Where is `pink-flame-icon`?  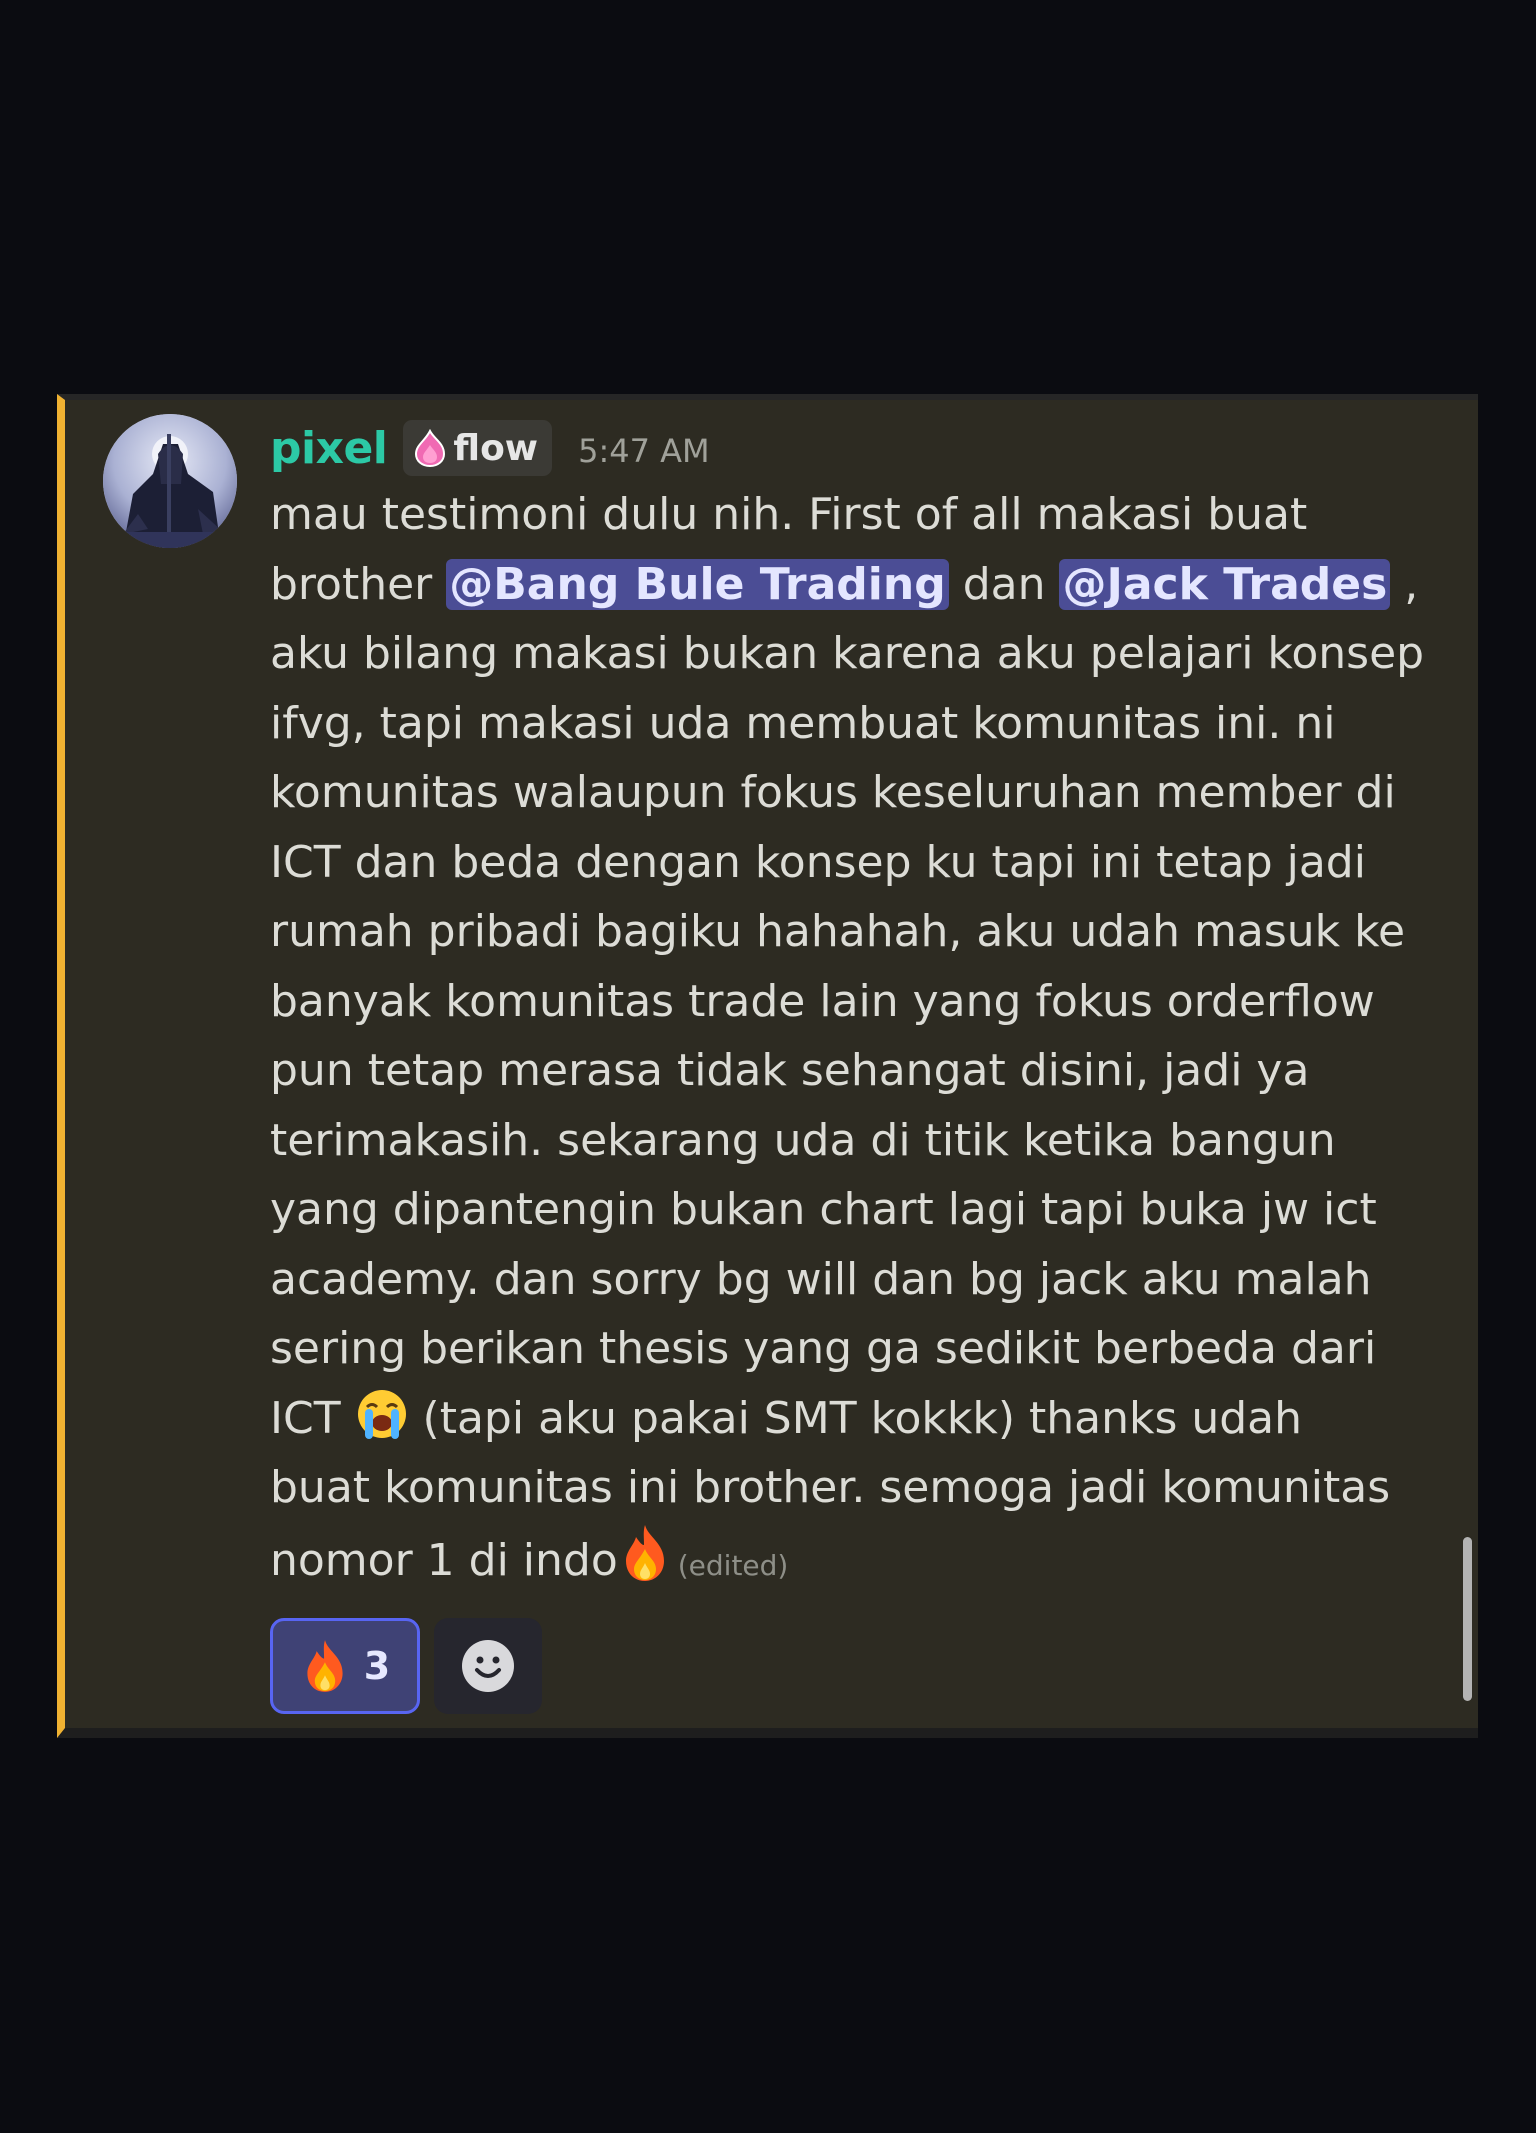 pink-flame-icon is located at coordinates (430, 448).